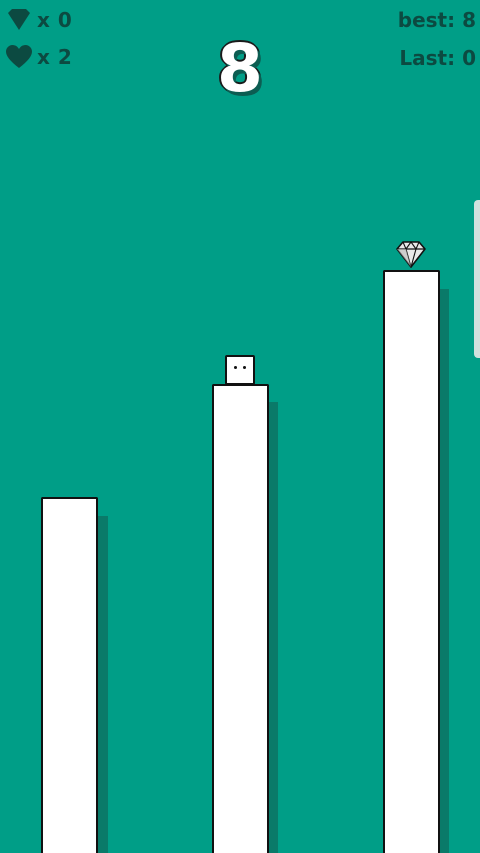  Describe the element at coordinates (411, 254) in the screenshot. I see `diamond-icon` at that location.